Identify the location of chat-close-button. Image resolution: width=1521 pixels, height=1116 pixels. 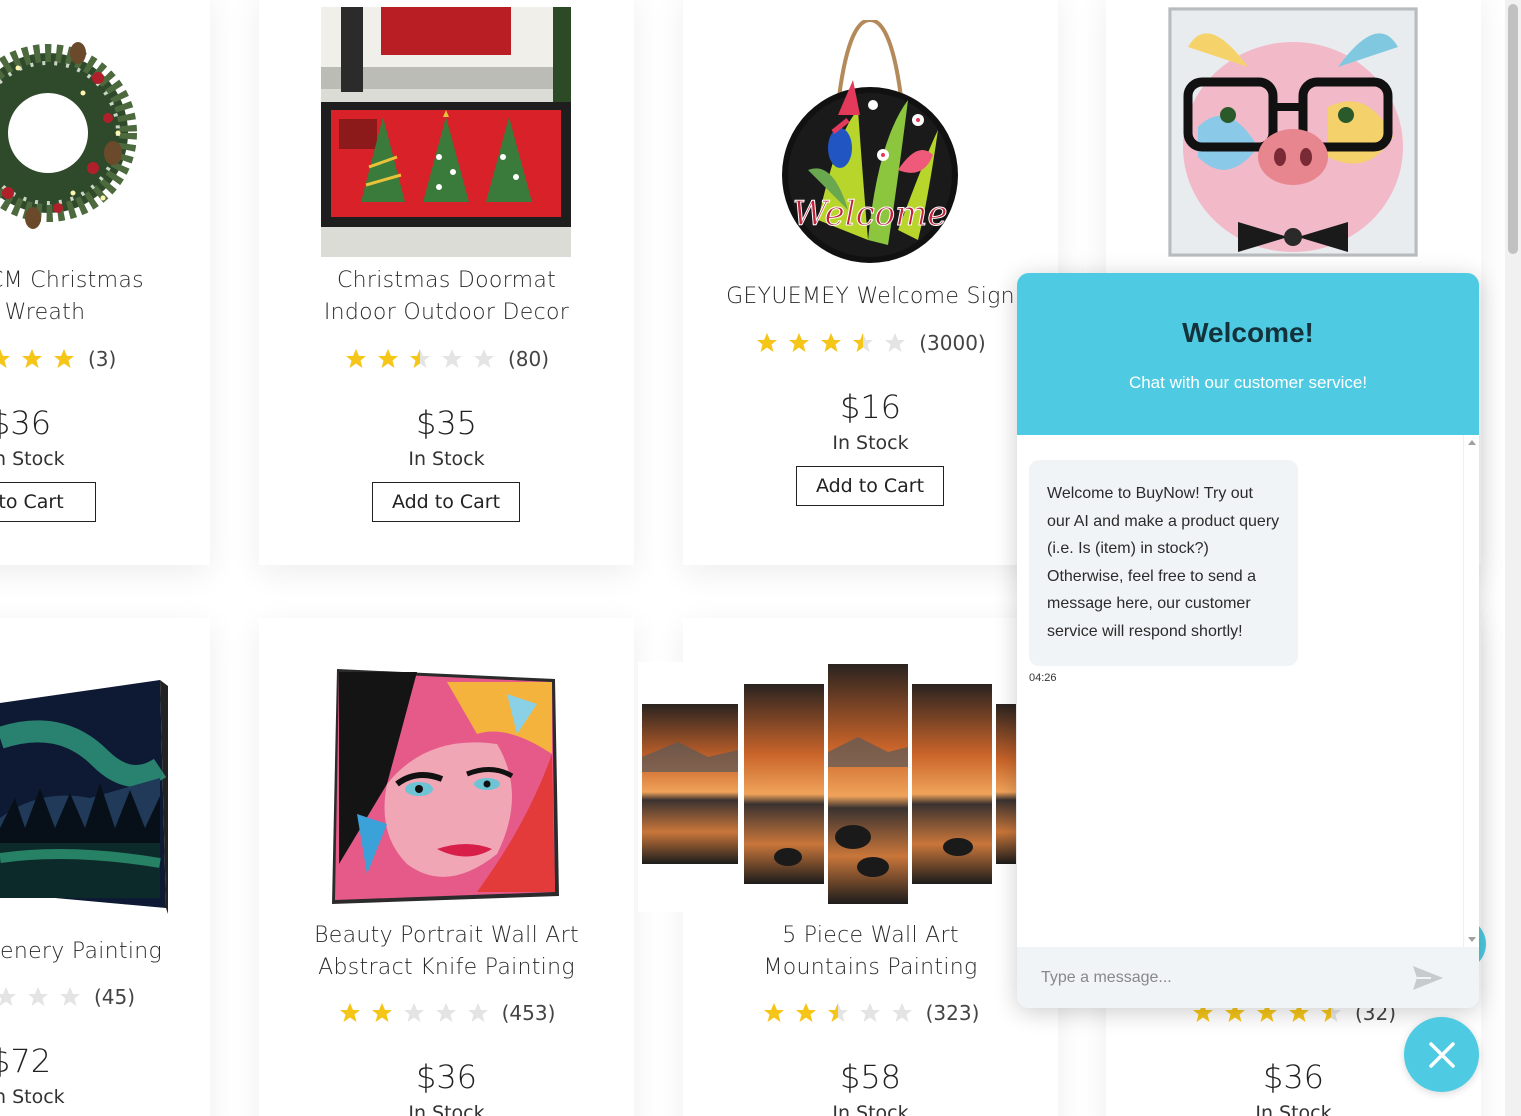
(1441, 1054).